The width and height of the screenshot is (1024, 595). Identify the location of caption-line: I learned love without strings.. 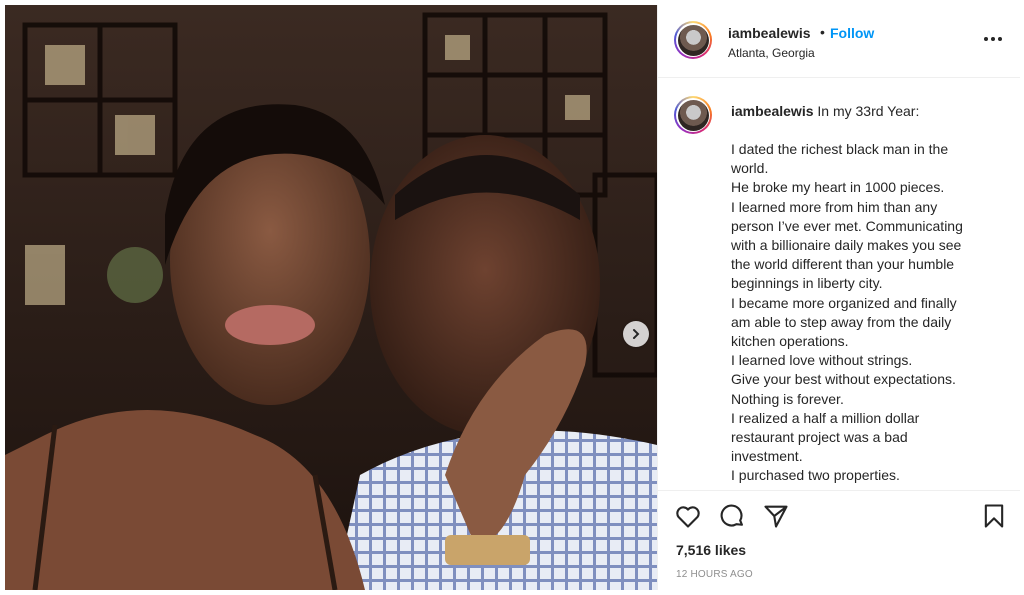
(822, 360).